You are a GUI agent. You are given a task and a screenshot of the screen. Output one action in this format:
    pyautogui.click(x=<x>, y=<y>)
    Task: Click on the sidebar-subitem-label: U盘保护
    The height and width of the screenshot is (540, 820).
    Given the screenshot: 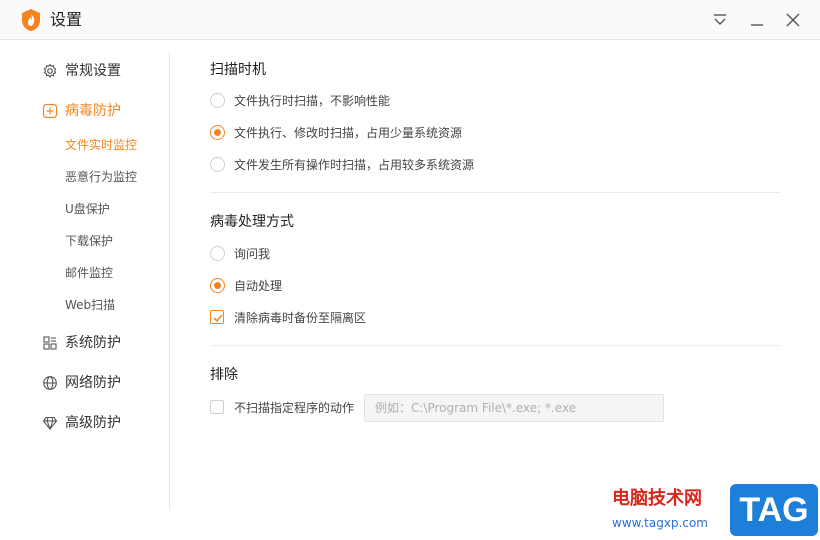 What is the action you would take?
    pyautogui.click(x=87, y=209)
    